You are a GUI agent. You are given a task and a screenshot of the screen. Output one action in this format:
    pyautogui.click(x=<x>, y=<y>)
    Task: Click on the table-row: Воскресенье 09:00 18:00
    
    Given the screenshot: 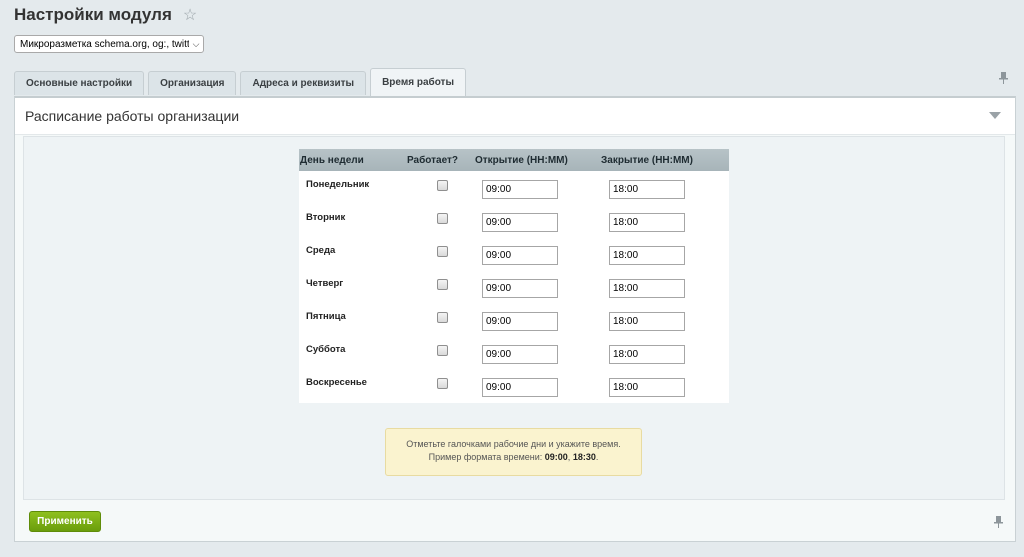 What is the action you would take?
    pyautogui.click(x=514, y=385)
    